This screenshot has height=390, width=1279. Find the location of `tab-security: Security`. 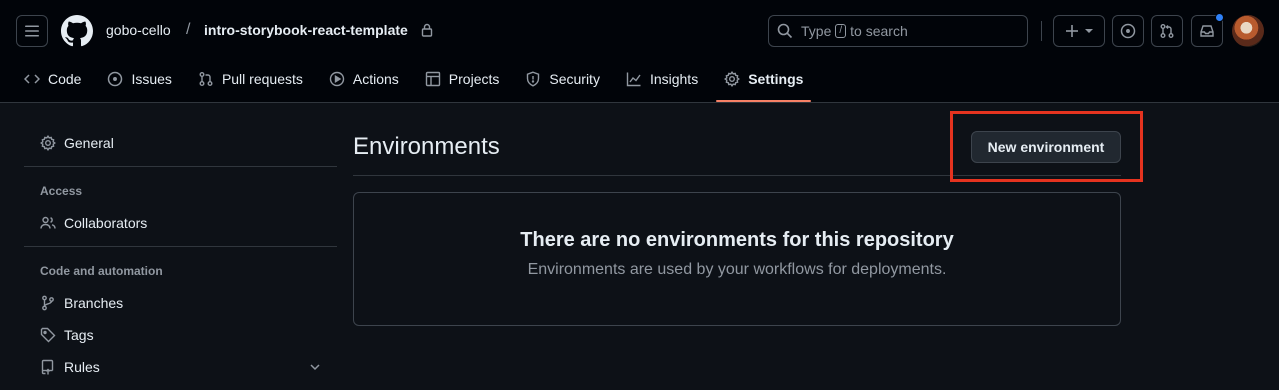

tab-security: Security is located at coordinates (562, 79).